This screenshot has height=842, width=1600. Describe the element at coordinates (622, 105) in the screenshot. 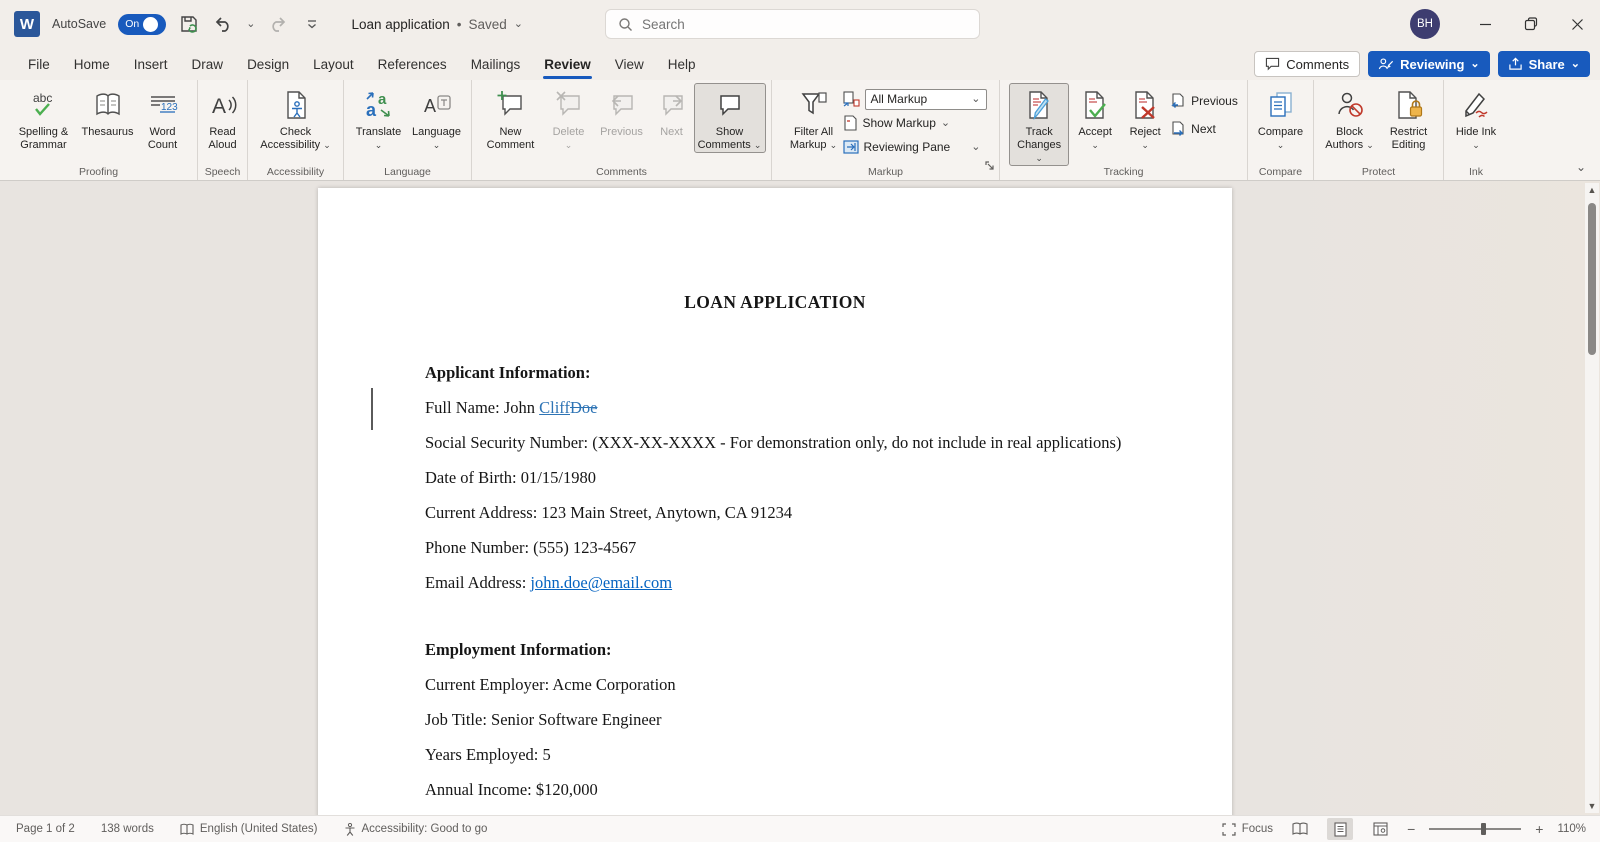

I see `previous-comment-icon` at that location.